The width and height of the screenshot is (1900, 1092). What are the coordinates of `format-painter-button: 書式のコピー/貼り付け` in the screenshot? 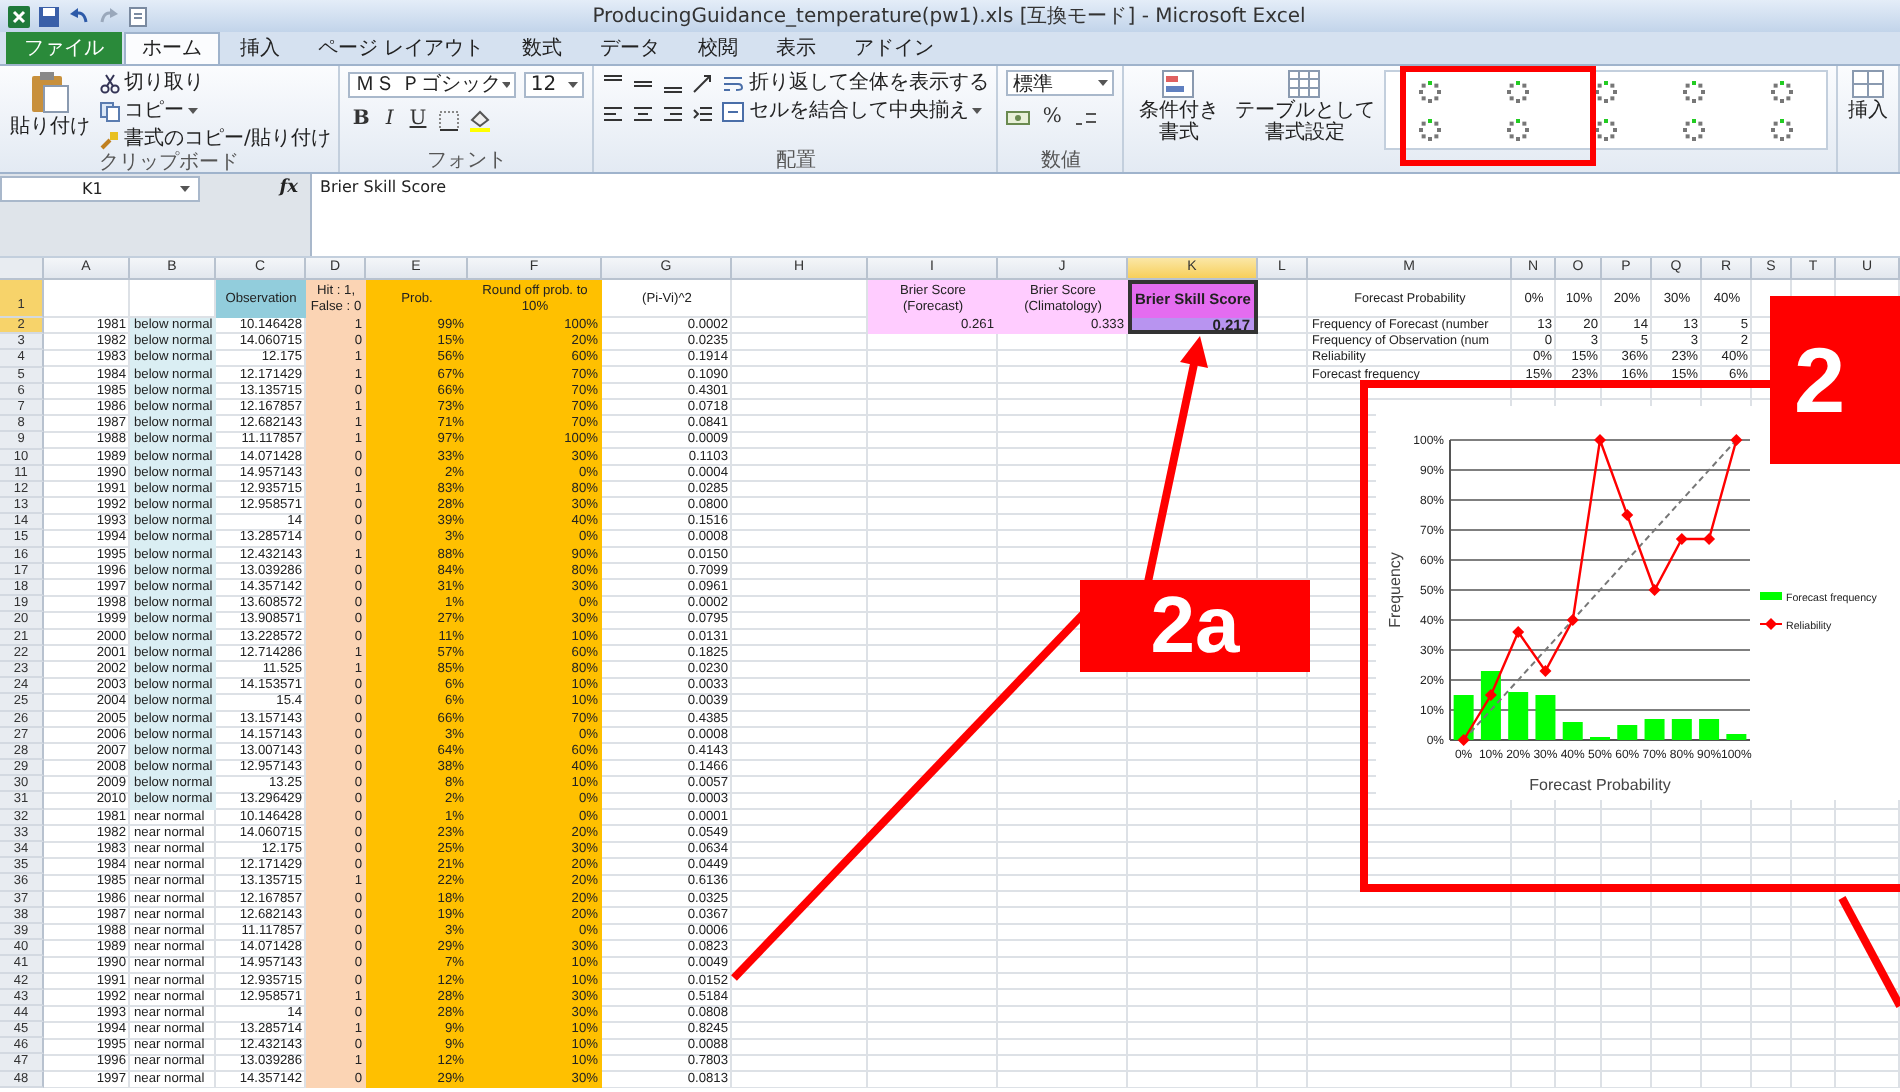 It's located at (215, 139).